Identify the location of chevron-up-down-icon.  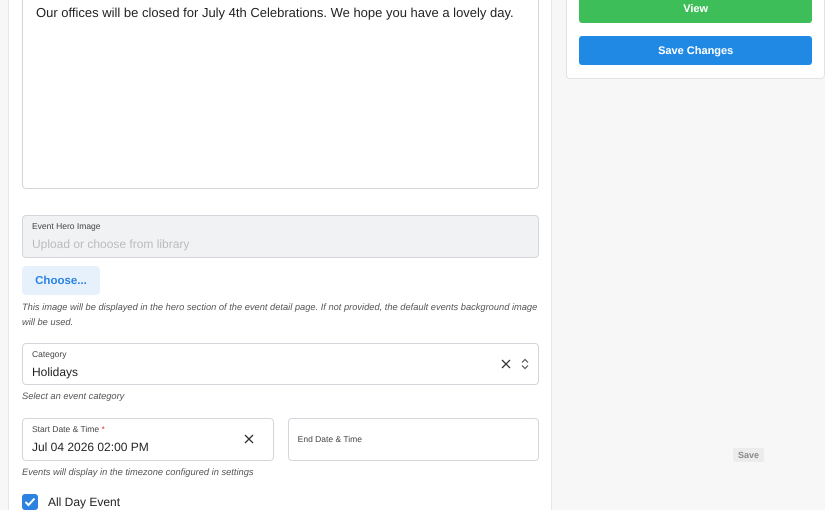
(525, 364).